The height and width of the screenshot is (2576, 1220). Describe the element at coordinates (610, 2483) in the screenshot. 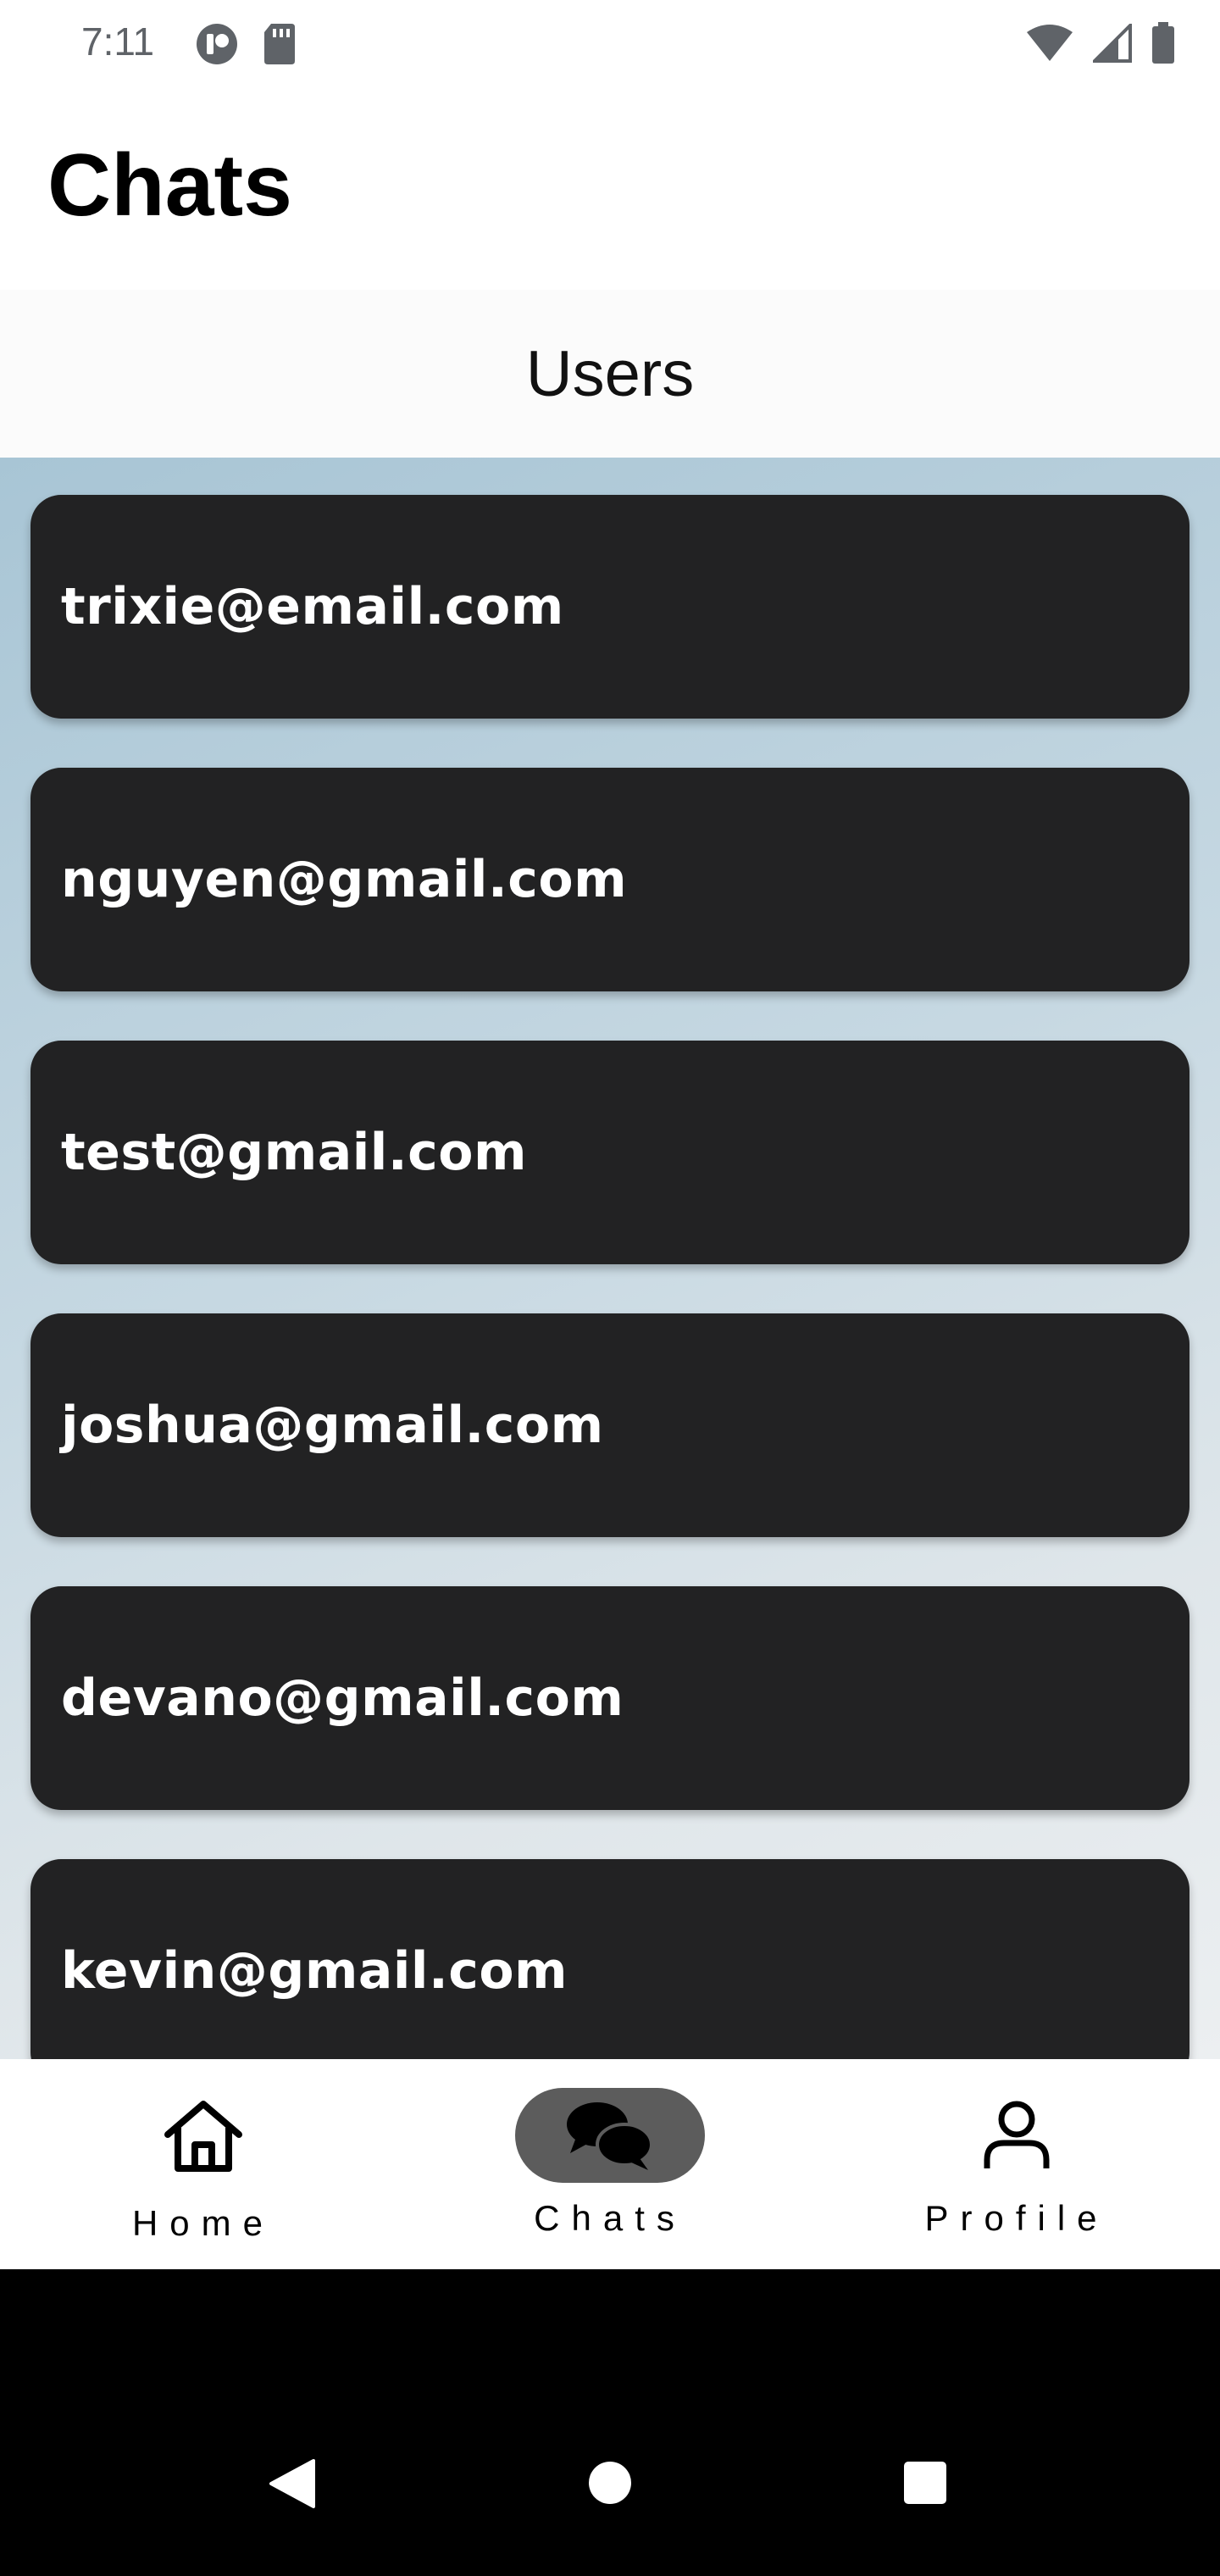

I see `home-button-icon` at that location.